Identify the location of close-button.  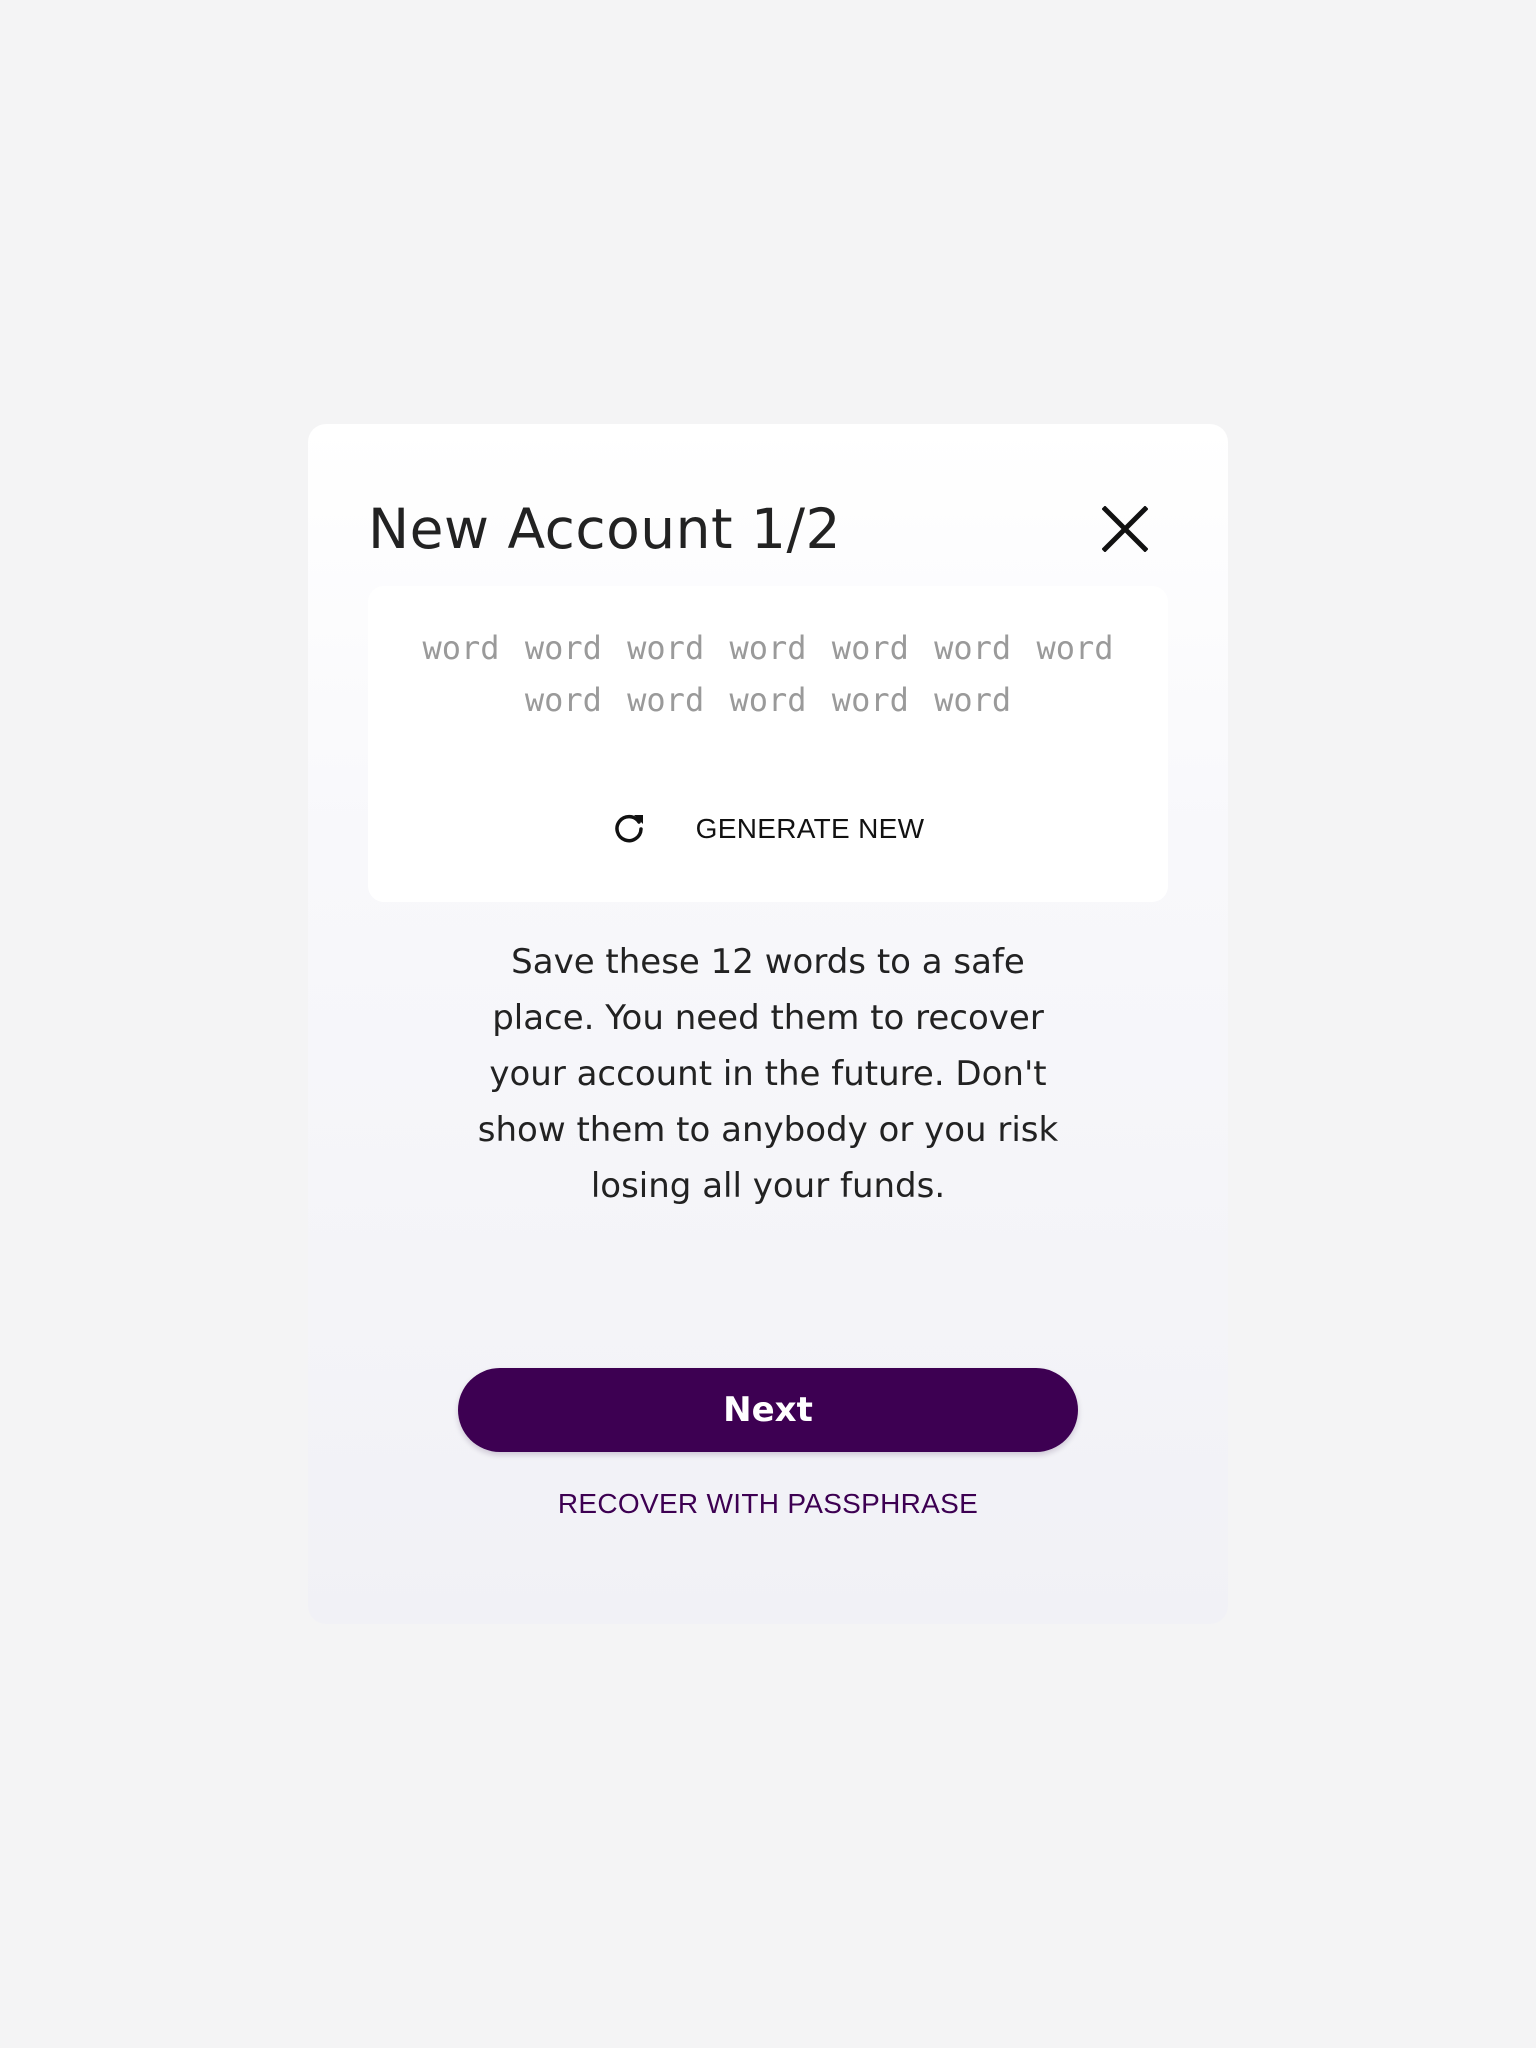
(1125, 529).